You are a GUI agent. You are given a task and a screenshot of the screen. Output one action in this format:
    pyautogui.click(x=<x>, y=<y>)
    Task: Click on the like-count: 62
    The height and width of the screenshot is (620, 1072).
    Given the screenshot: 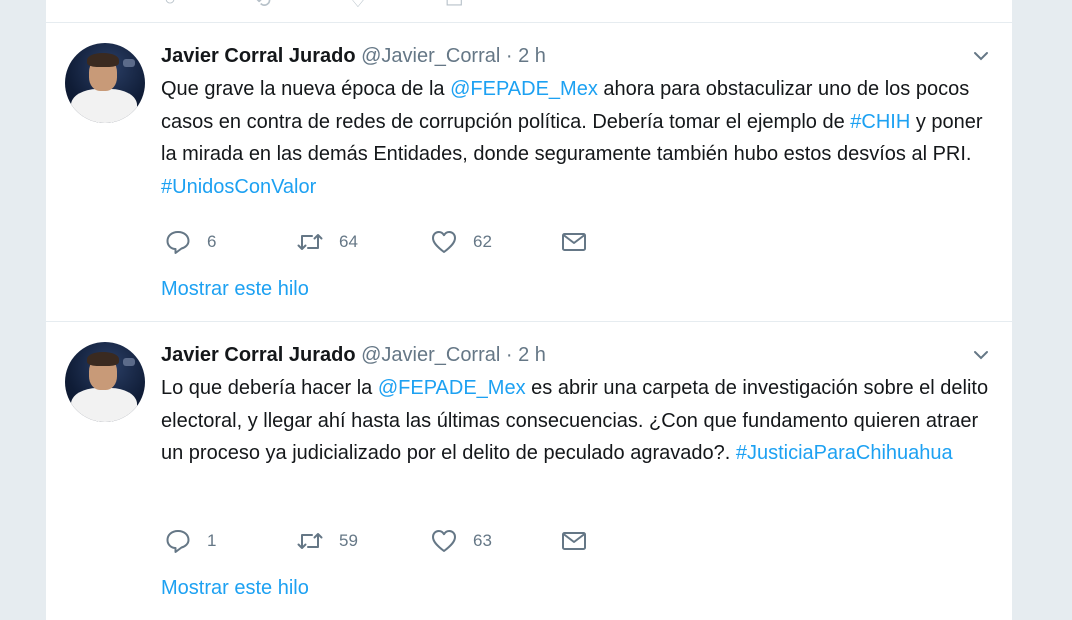 What is the action you would take?
    pyautogui.click(x=482, y=241)
    